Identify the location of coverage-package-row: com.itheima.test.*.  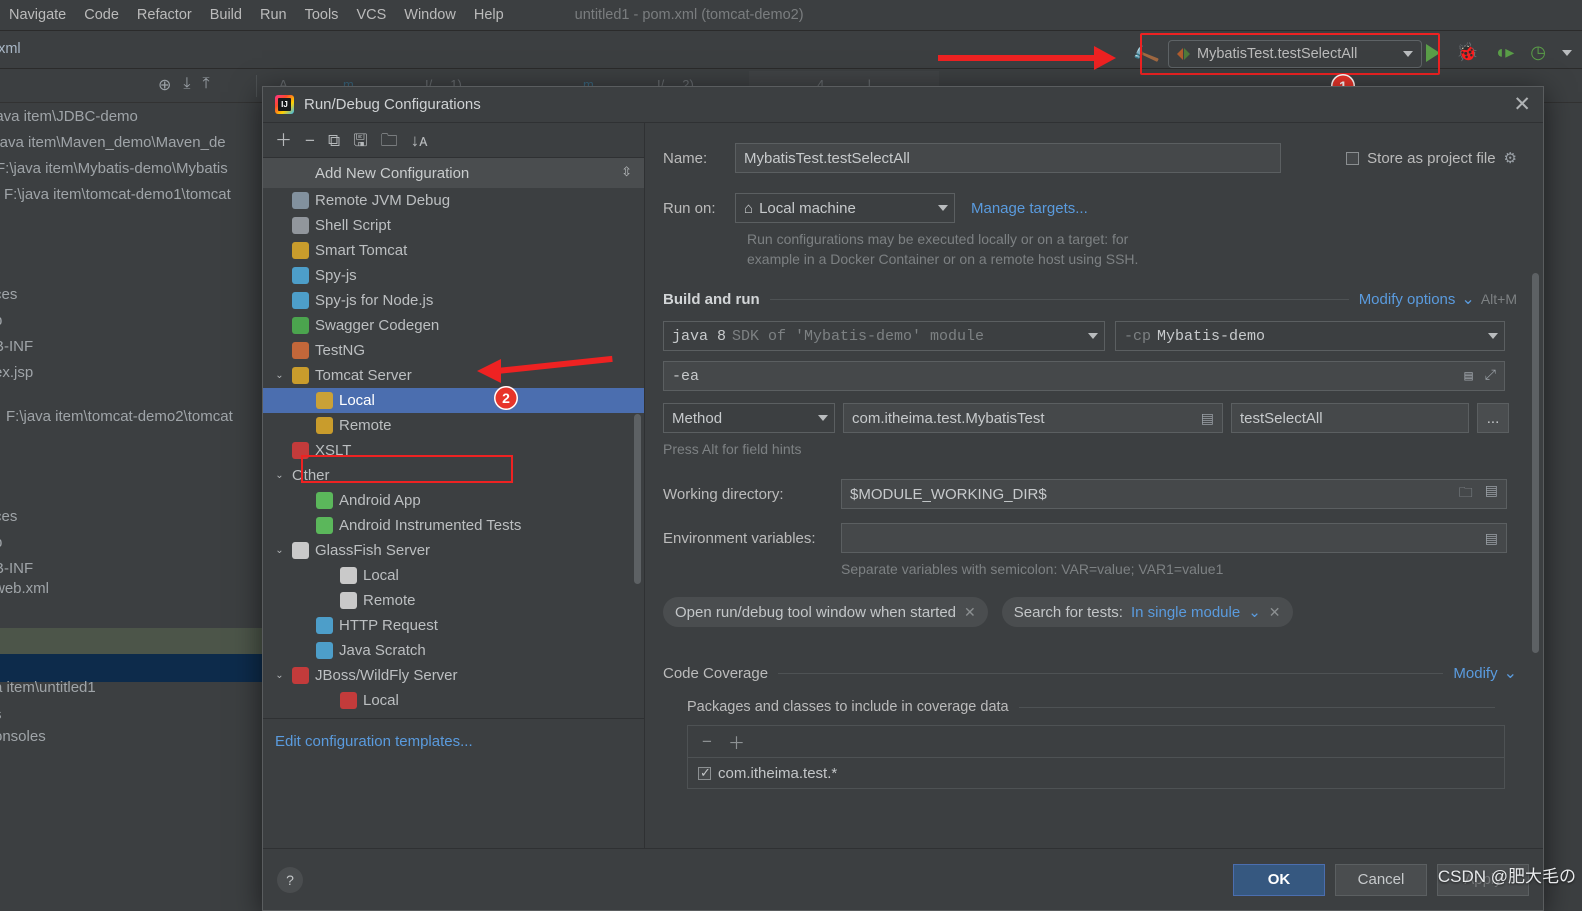
(1096, 772).